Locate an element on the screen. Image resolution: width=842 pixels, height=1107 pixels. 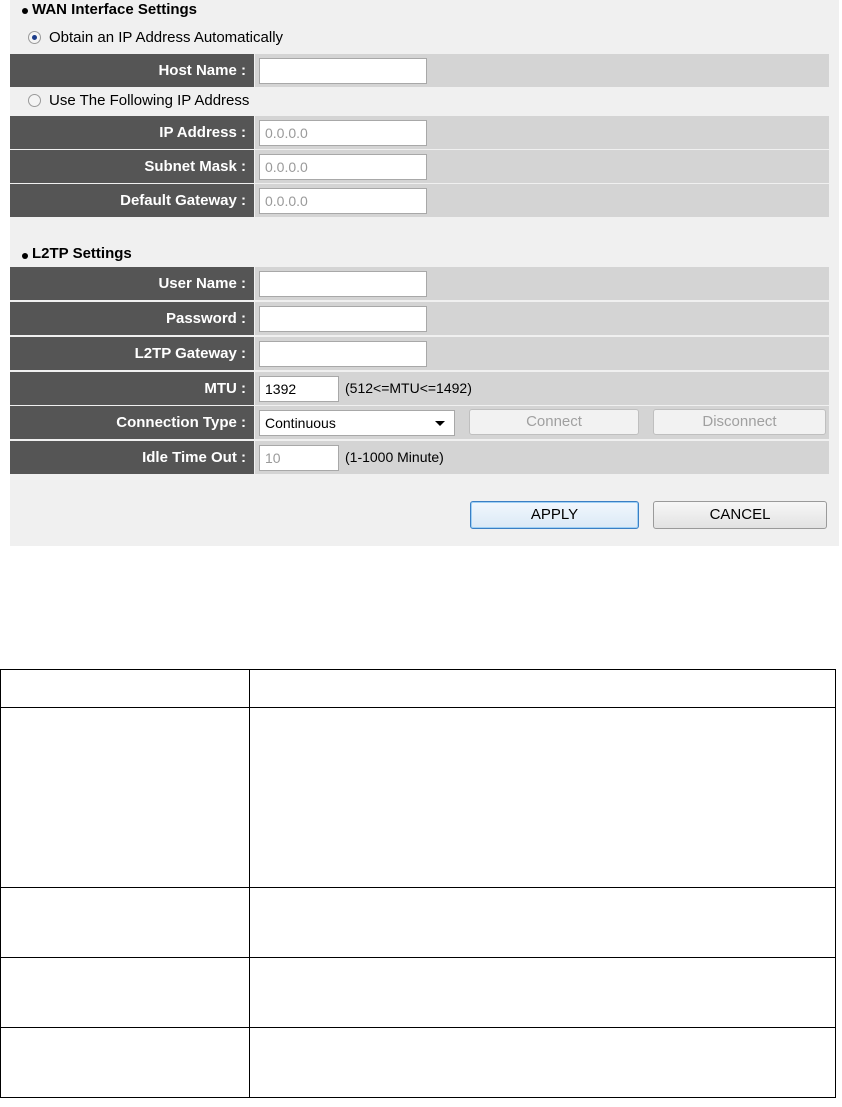
connection-type-select: Continuous is located at coordinates (357, 423).